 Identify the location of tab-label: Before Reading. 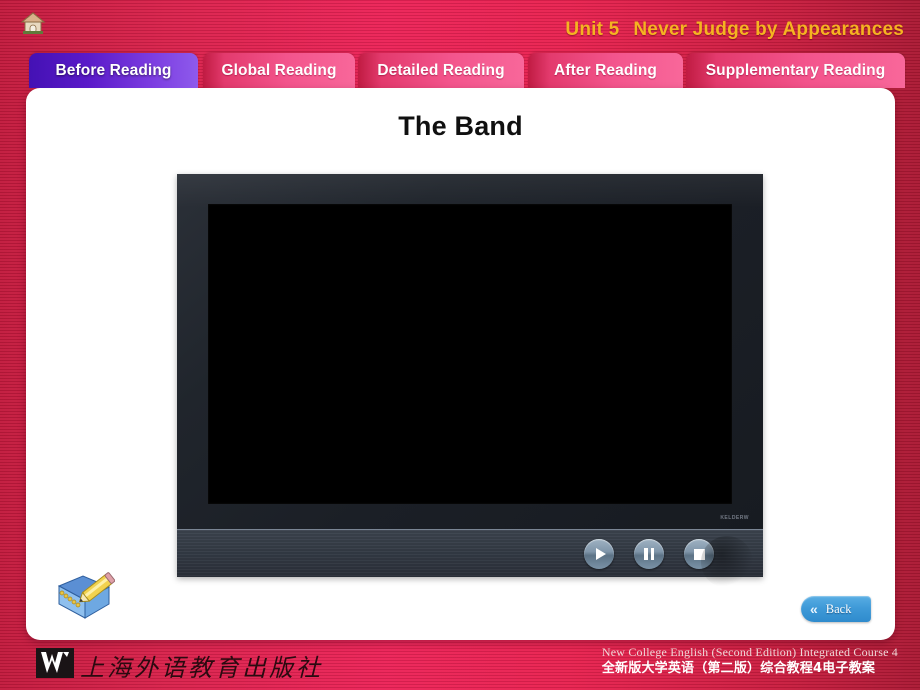
(113, 70).